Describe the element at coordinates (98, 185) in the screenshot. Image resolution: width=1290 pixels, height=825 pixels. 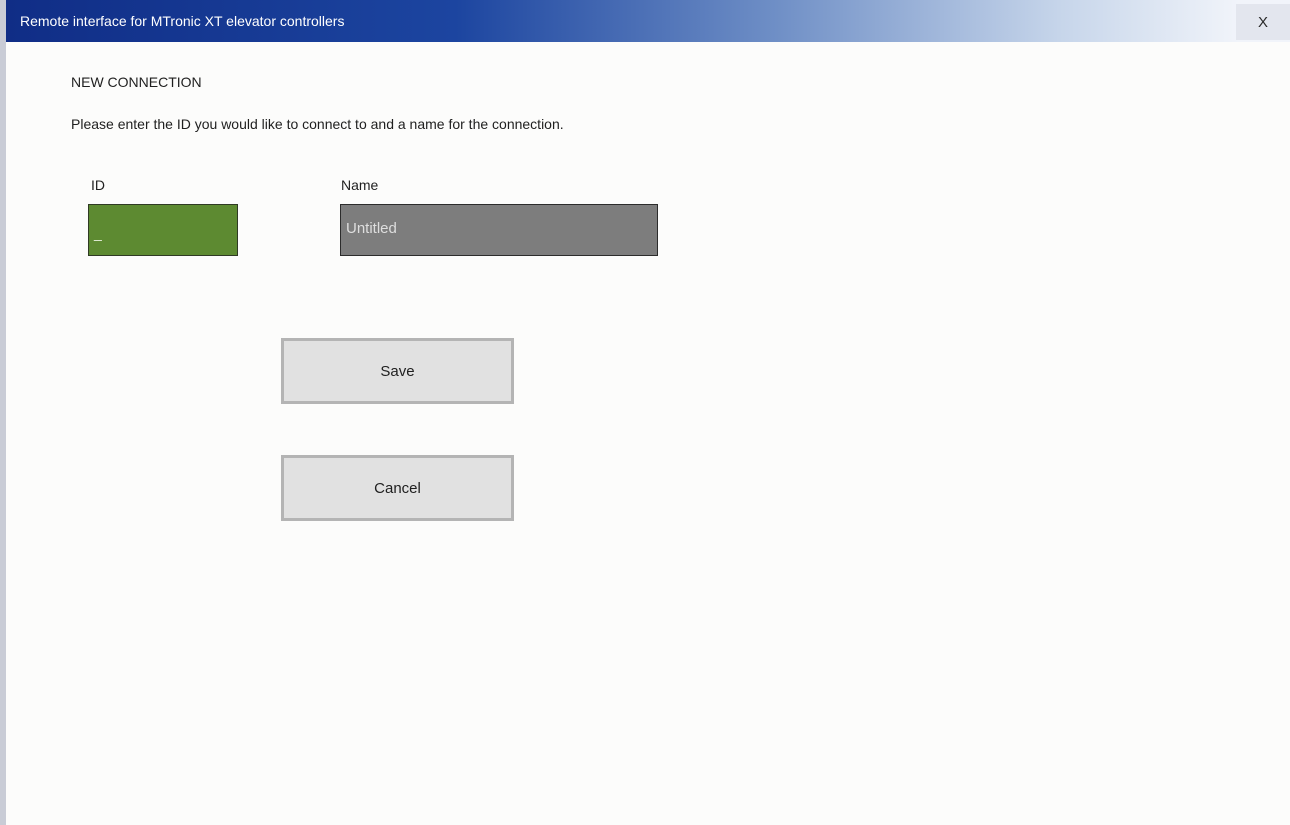
I see `id-field-label: ID` at that location.